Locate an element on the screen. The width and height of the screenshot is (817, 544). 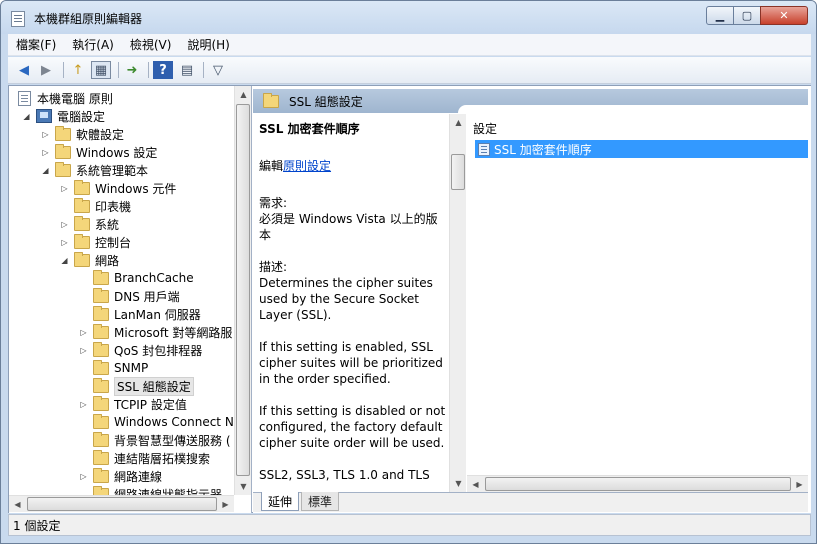
close-button: ✕ is located at coordinates (784, 15).